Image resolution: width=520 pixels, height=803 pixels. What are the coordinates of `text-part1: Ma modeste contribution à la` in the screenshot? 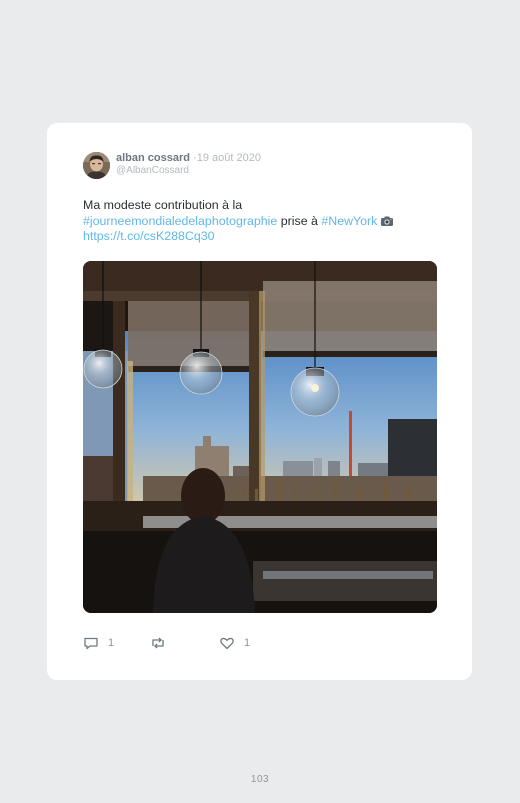 It's located at (163, 205).